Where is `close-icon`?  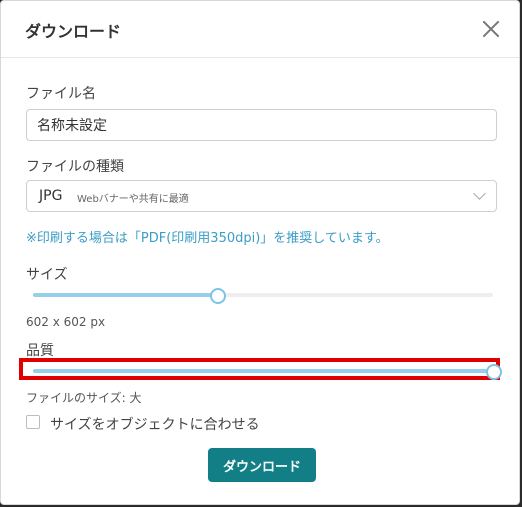 close-icon is located at coordinates (491, 29).